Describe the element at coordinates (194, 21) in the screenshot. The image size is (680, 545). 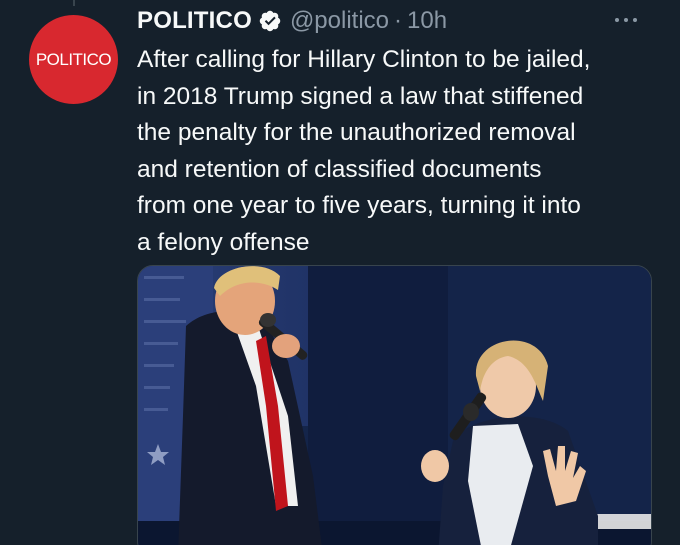
I see `display-name: POLITICO` at that location.